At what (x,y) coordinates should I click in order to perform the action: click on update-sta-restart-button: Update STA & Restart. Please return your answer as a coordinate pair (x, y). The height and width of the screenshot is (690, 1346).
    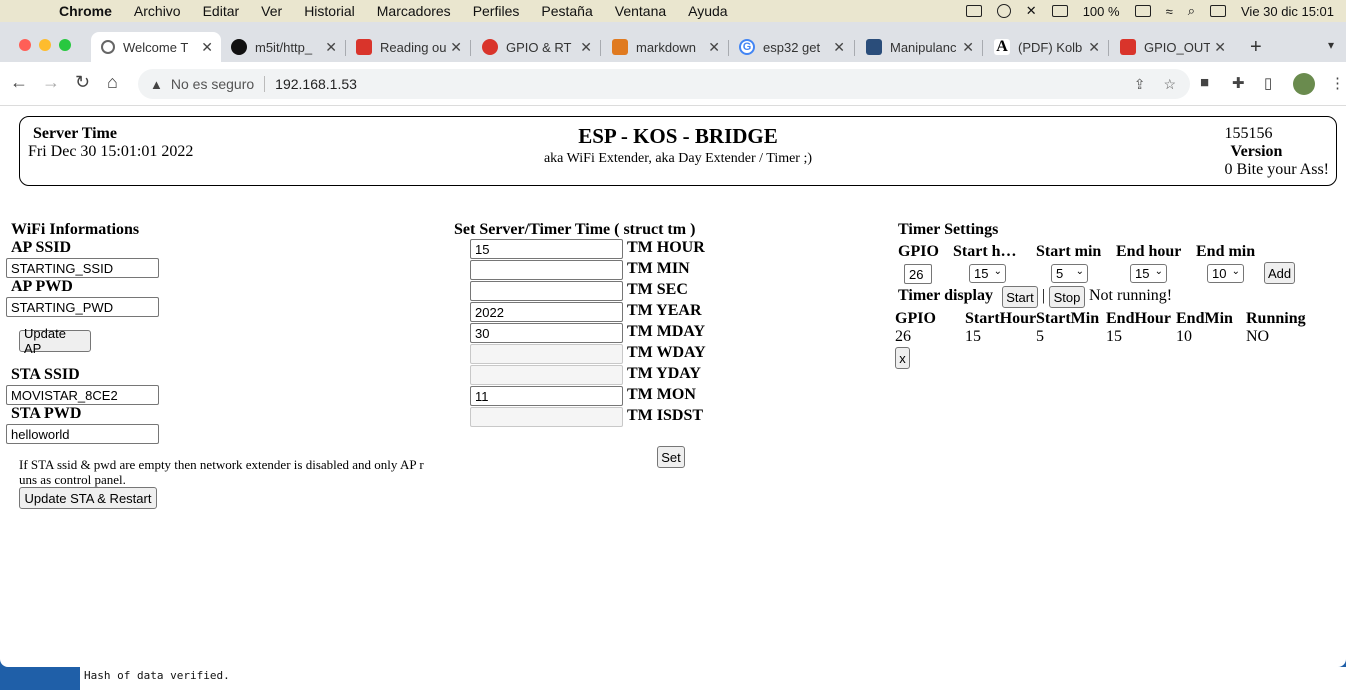
    Looking at the image, I should click on (88, 498).